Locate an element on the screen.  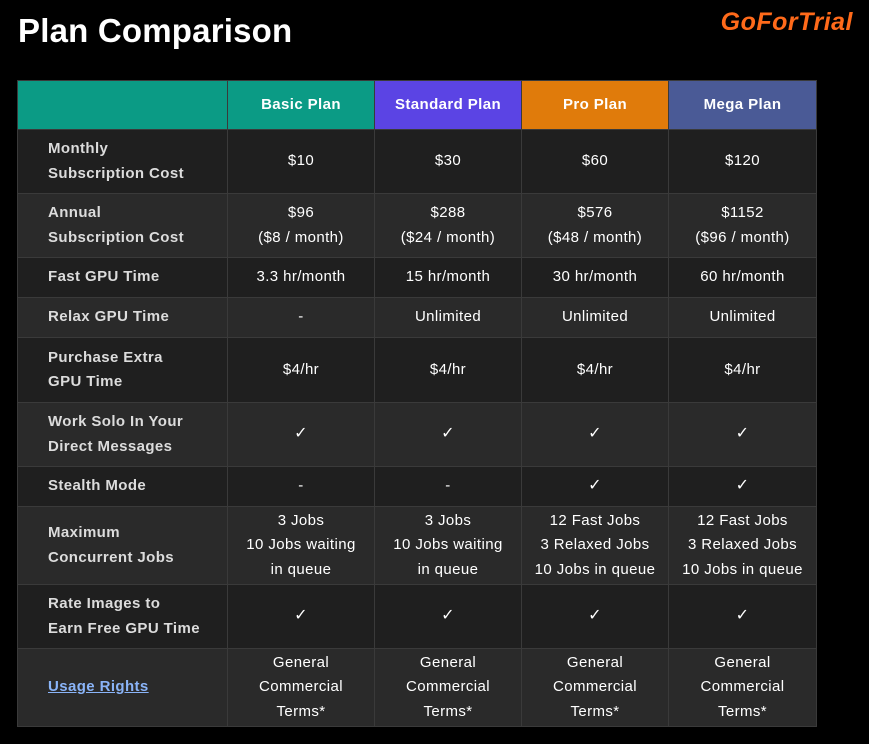
cell-basic-concurrent-jobs: 3 Jobs 10 Jobs waiting in queue is located at coordinates (301, 545).